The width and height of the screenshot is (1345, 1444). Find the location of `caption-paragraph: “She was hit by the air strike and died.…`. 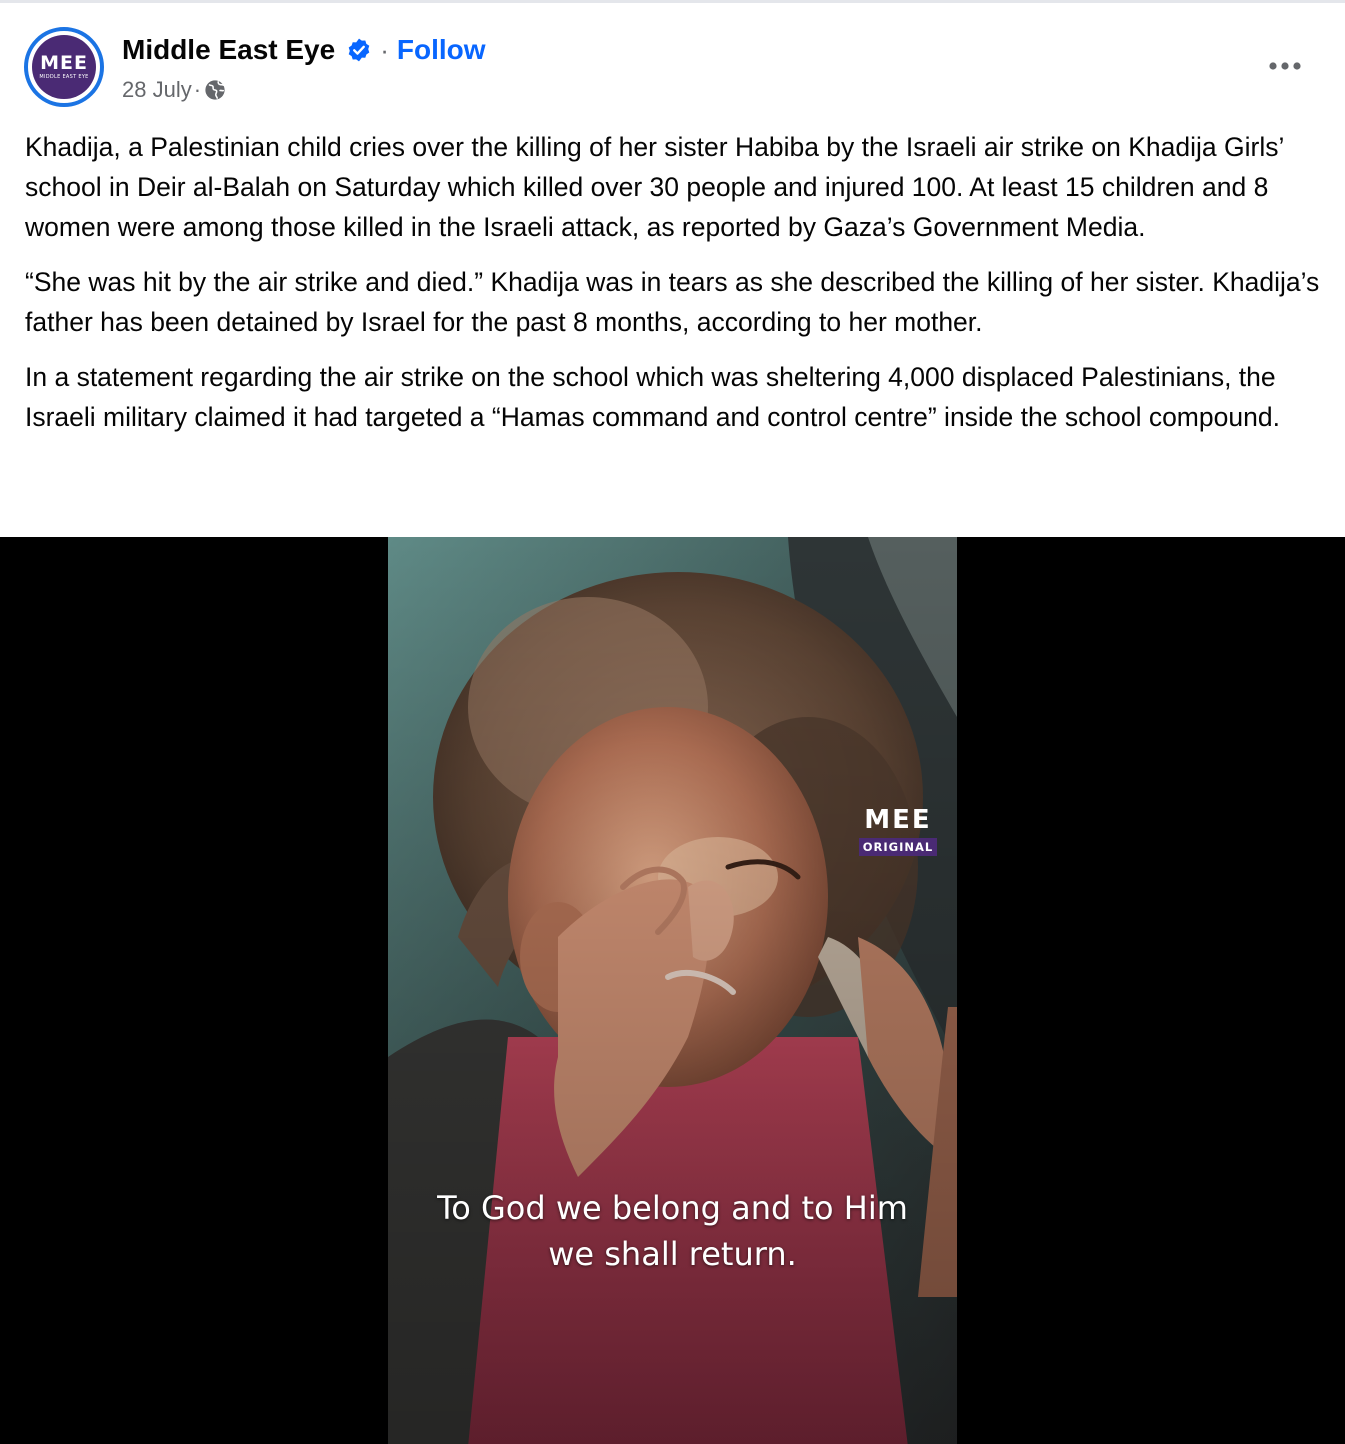

caption-paragraph: “She was hit by the air strike and died.… is located at coordinates (672, 302).